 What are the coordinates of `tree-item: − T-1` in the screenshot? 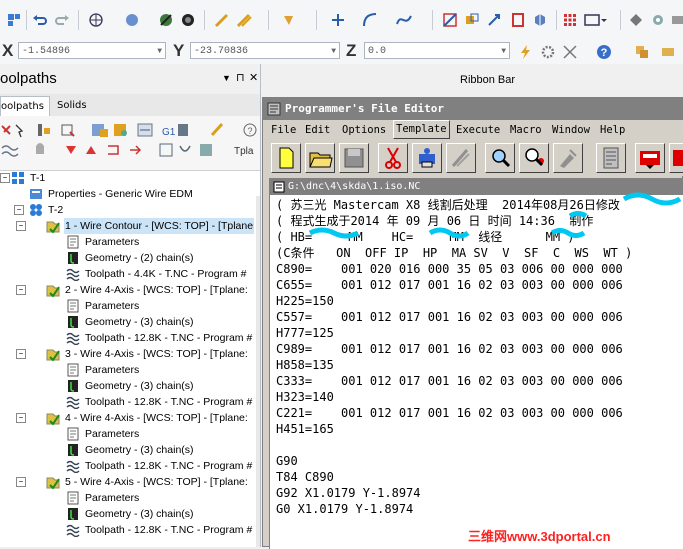 It's located at (128, 178).